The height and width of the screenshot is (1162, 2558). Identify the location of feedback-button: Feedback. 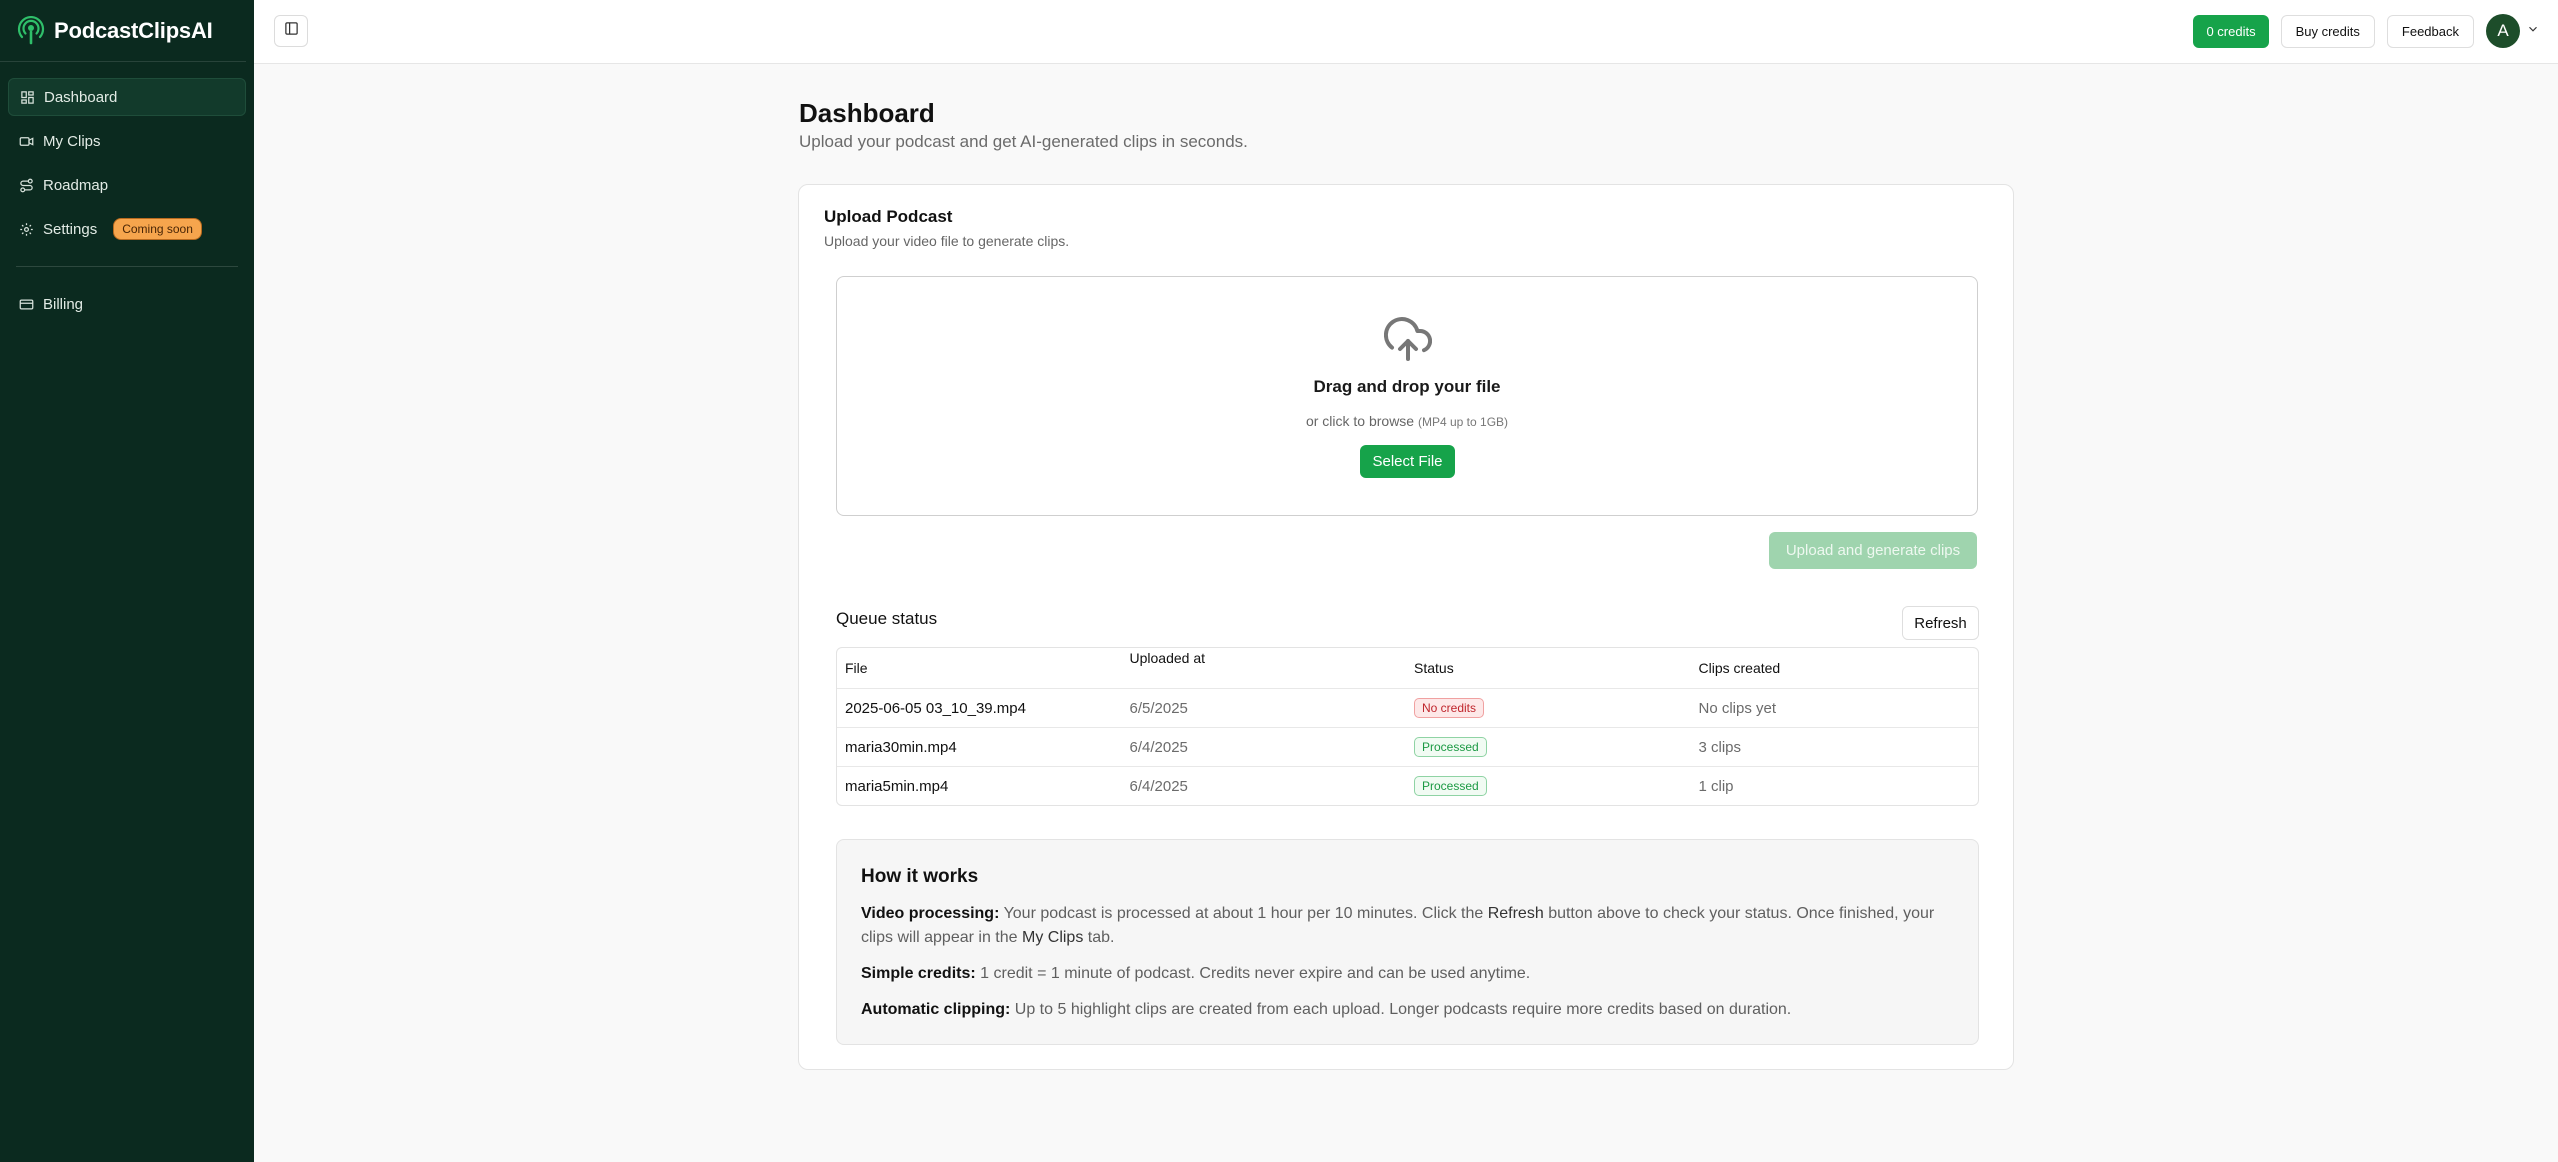
(2430, 31).